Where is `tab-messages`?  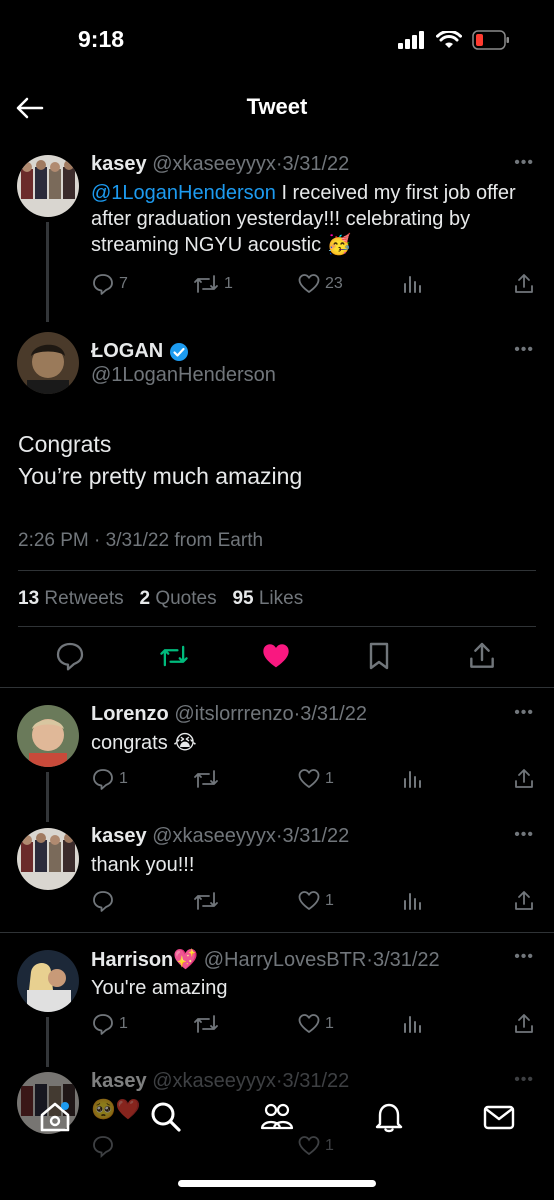
tab-messages is located at coordinates (499, 1117).